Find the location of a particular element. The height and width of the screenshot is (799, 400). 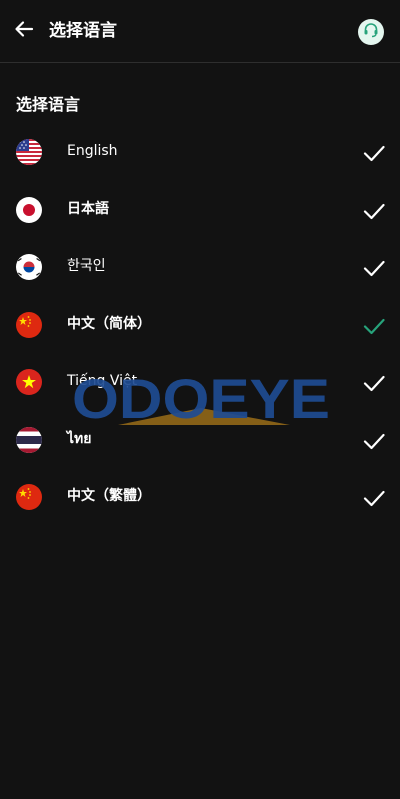

korea-flag-icon is located at coordinates (29, 267).